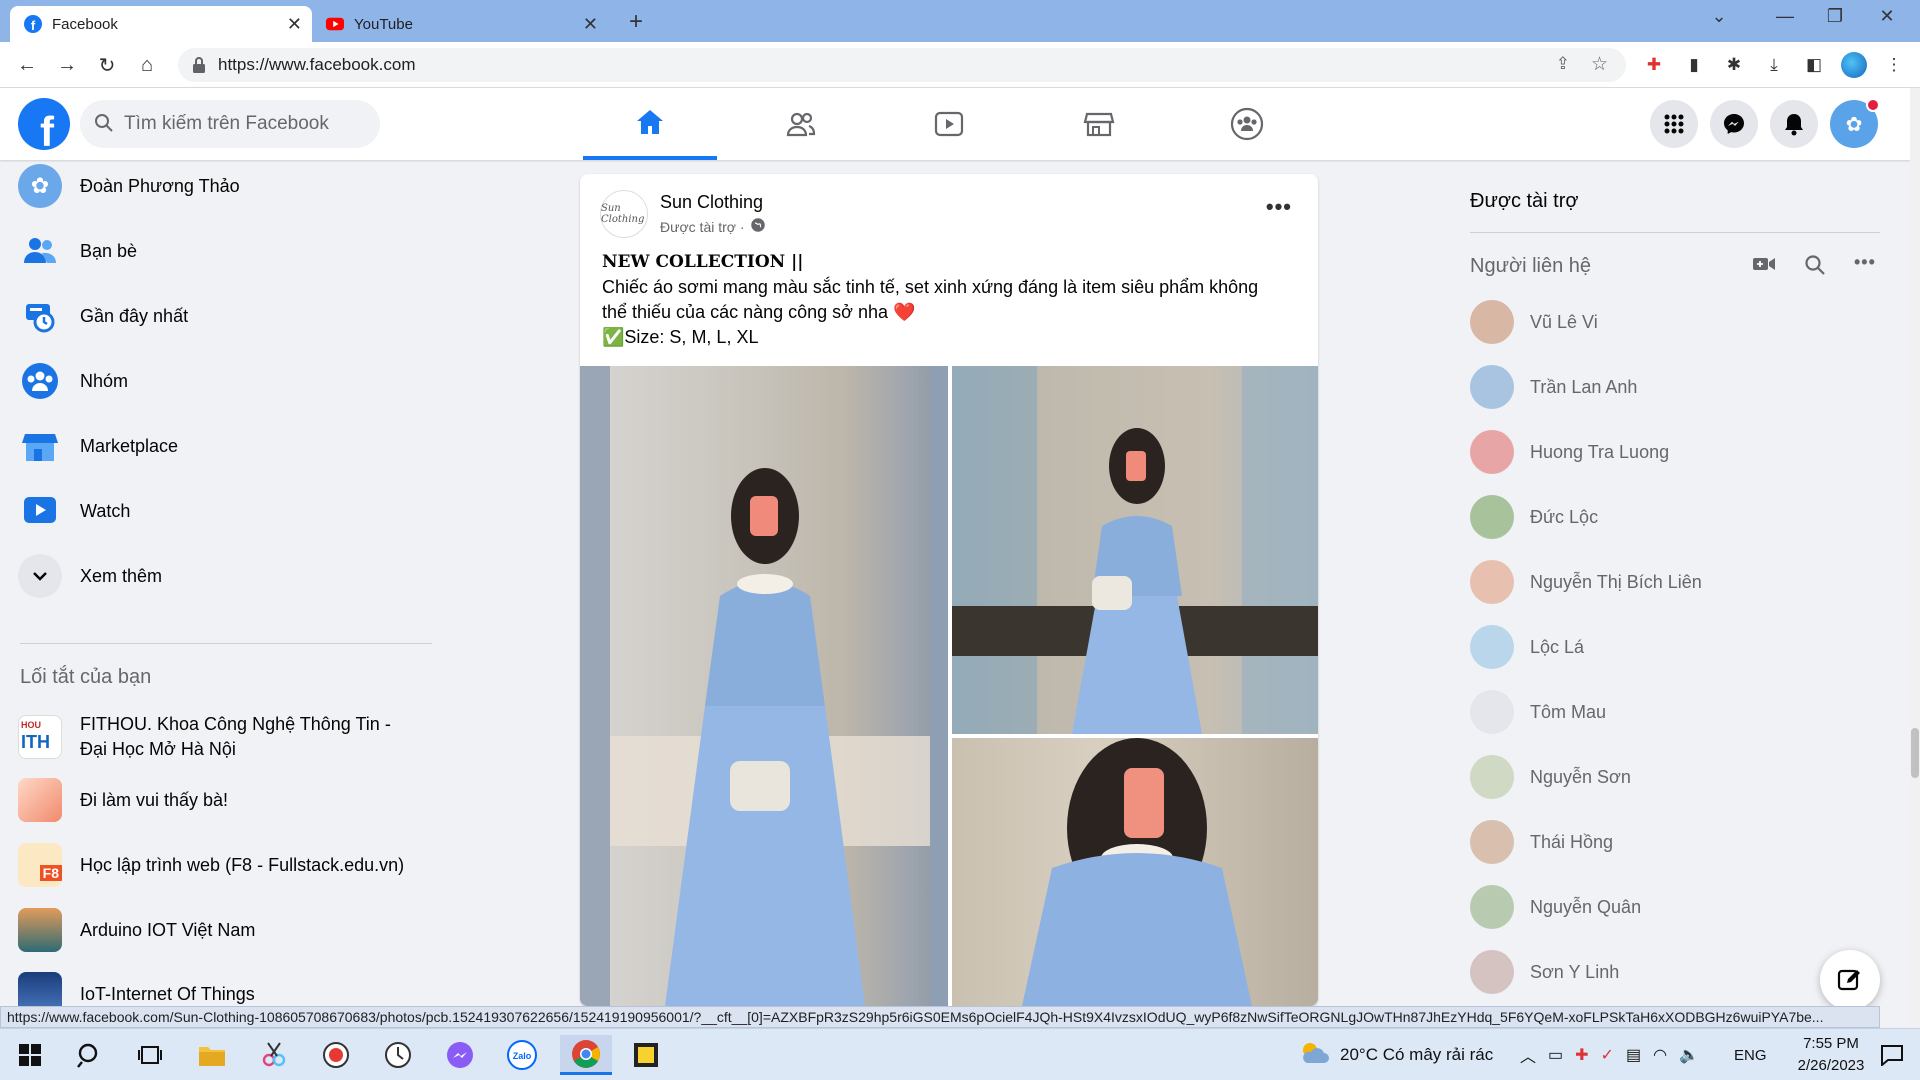  What do you see at coordinates (1279, 207) in the screenshot?
I see `post-options-icon: •••` at bounding box center [1279, 207].